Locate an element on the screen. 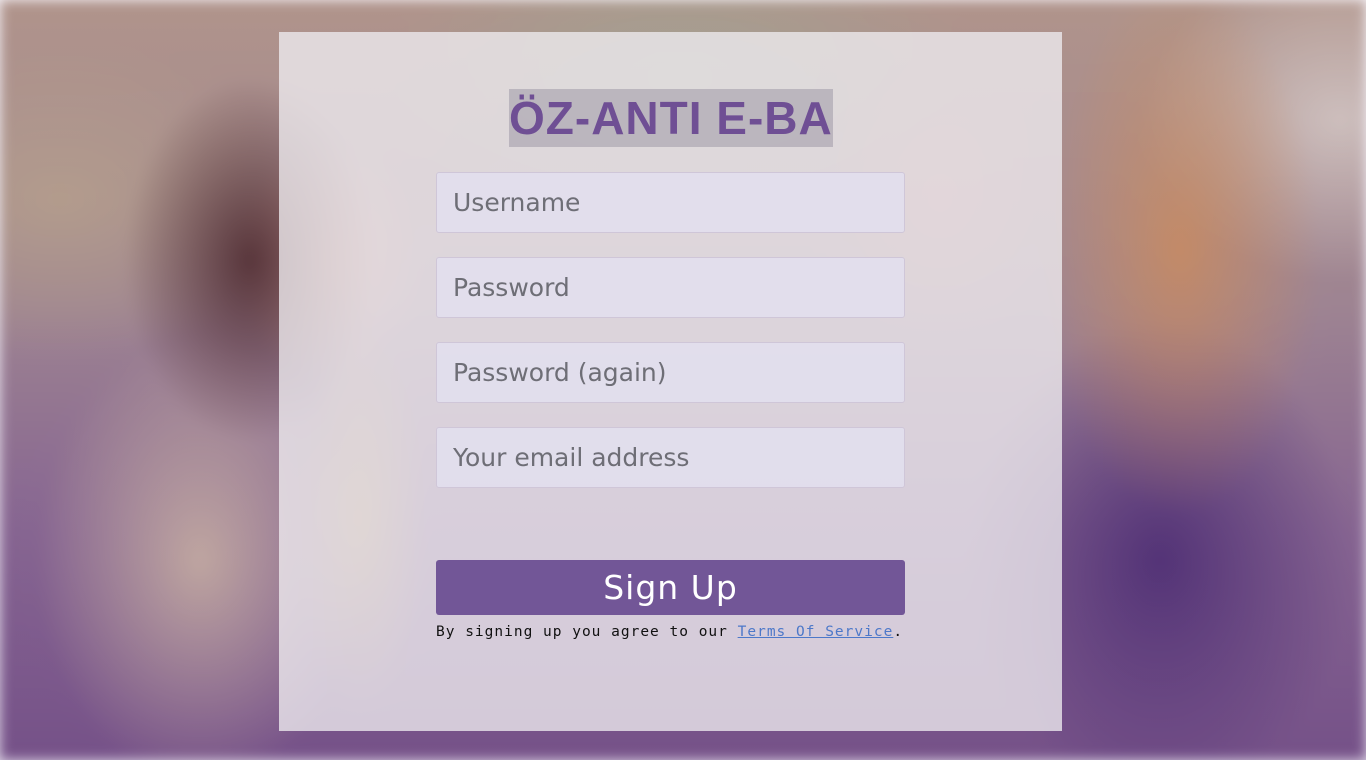 The height and width of the screenshot is (760, 1366). email-input is located at coordinates (670, 457).